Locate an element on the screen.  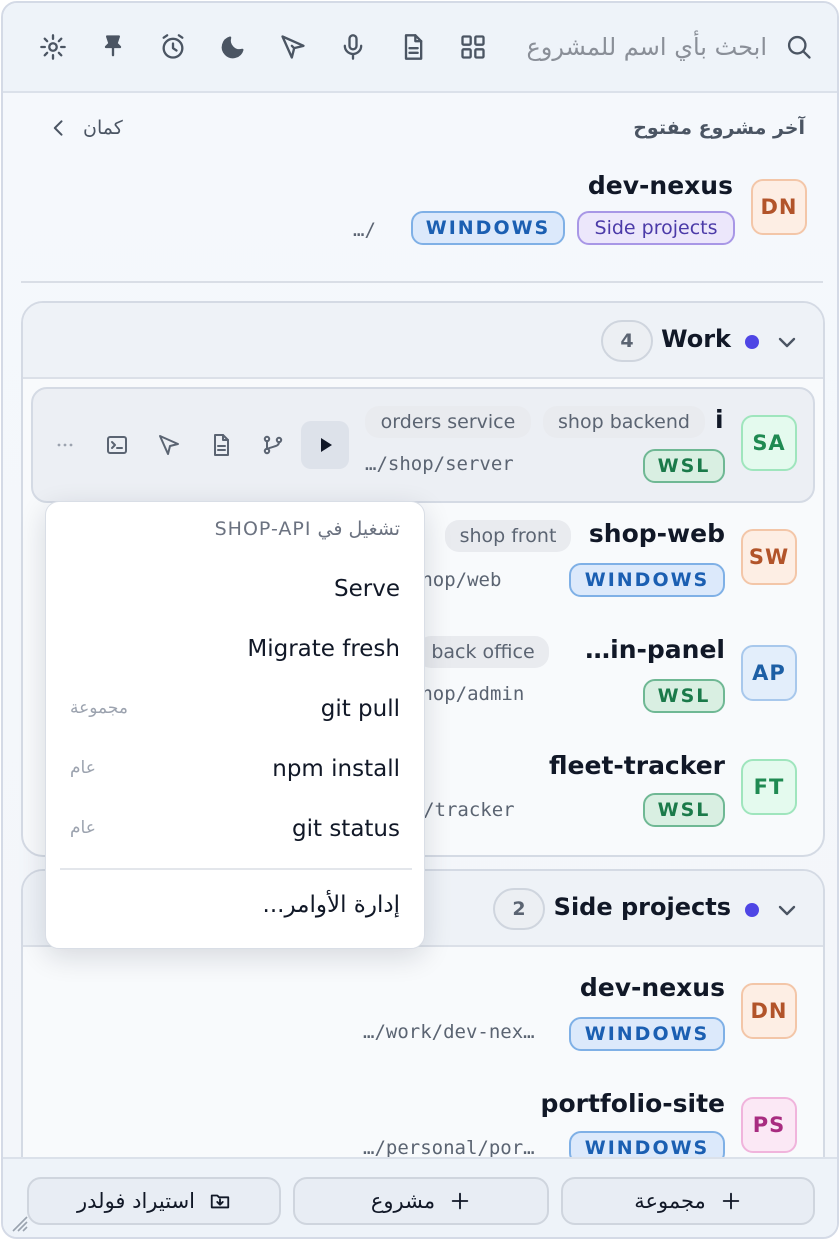
menu-item-git-pull: git pull is located at coordinates (360, 709).